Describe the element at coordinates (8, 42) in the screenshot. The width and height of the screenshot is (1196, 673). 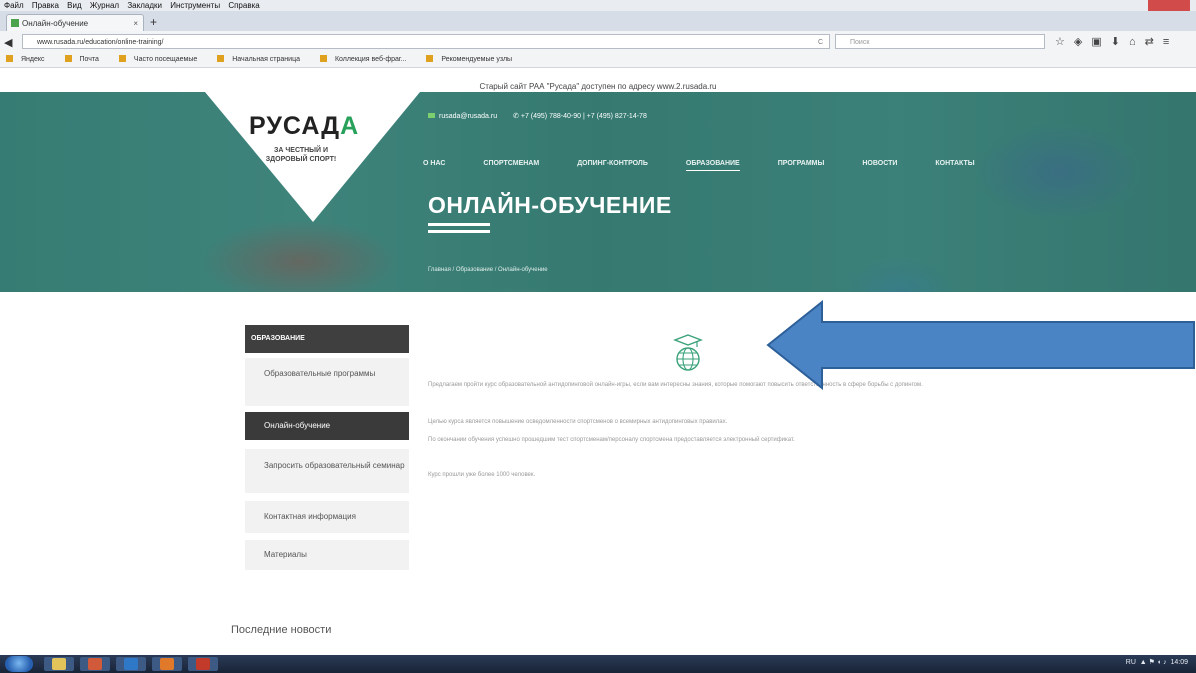
I see `back-arrow-icon: ◀` at that location.